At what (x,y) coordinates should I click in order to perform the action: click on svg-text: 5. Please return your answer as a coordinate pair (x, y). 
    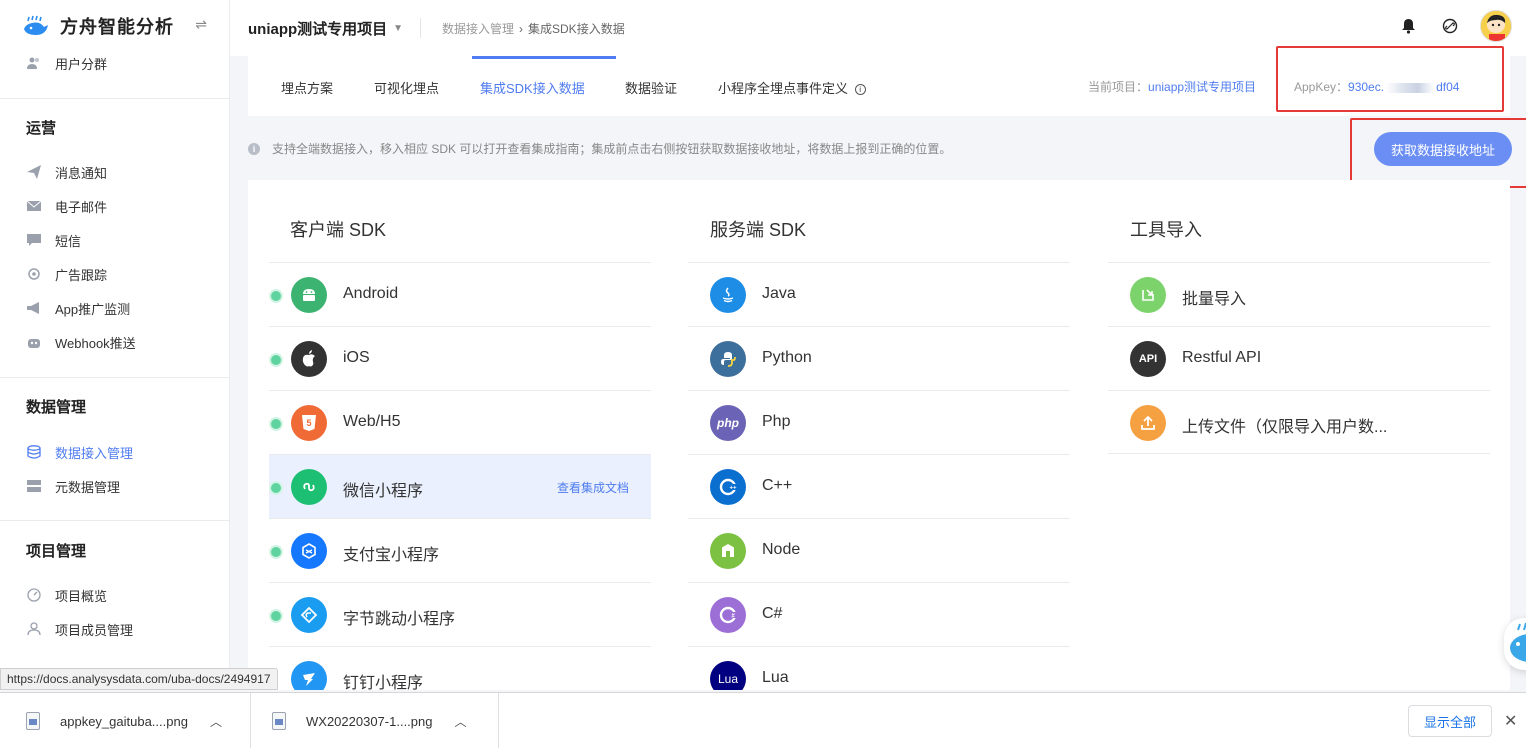
    Looking at the image, I should click on (308, 423).